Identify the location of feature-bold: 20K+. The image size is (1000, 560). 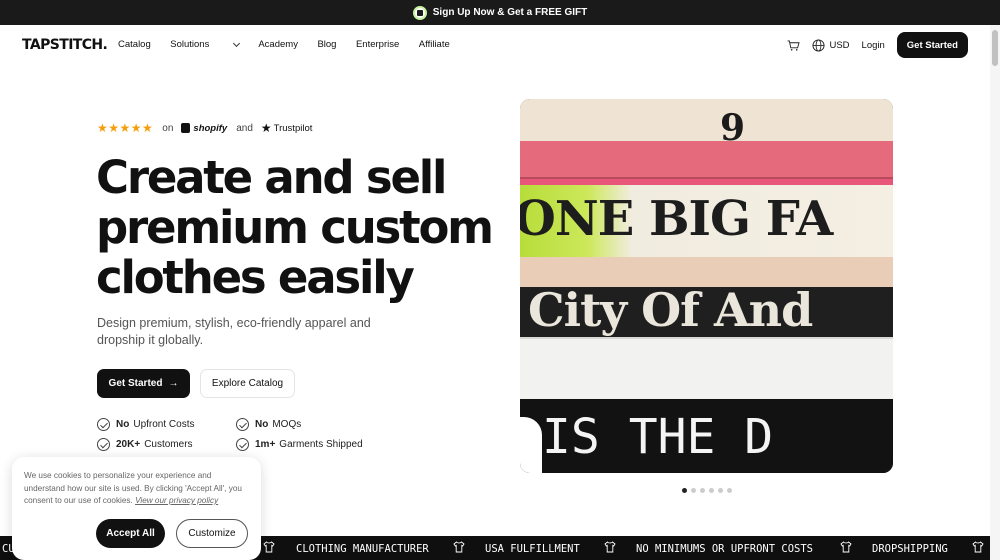
(128, 444).